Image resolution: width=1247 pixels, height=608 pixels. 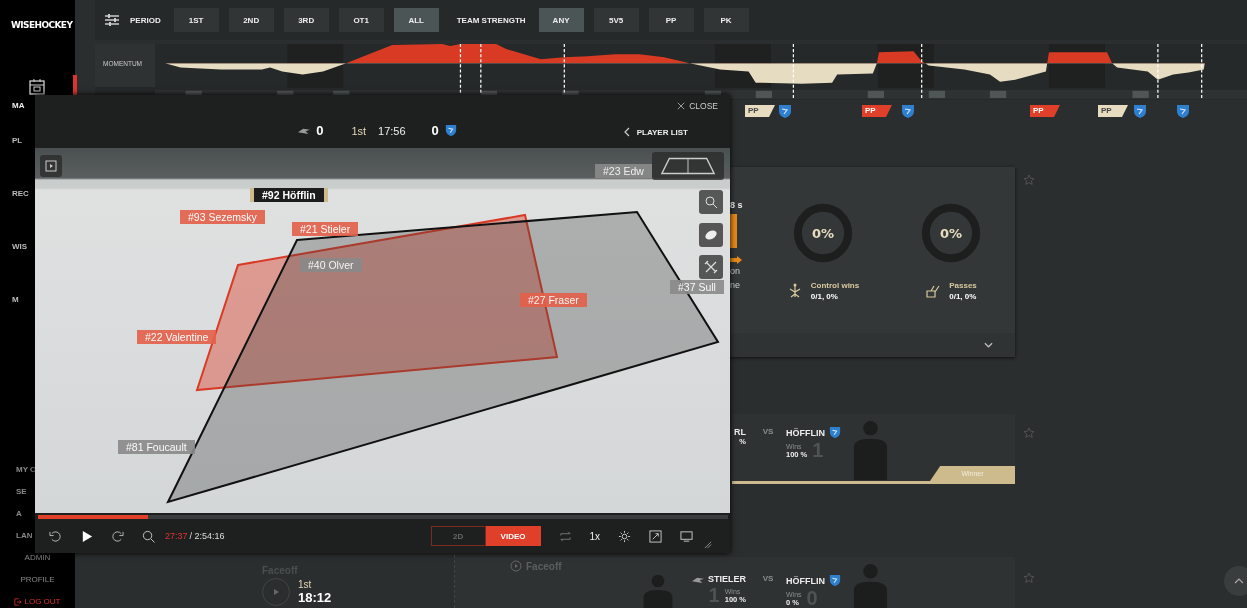 I want to click on nav-item: WIS, so click(x=20, y=246).